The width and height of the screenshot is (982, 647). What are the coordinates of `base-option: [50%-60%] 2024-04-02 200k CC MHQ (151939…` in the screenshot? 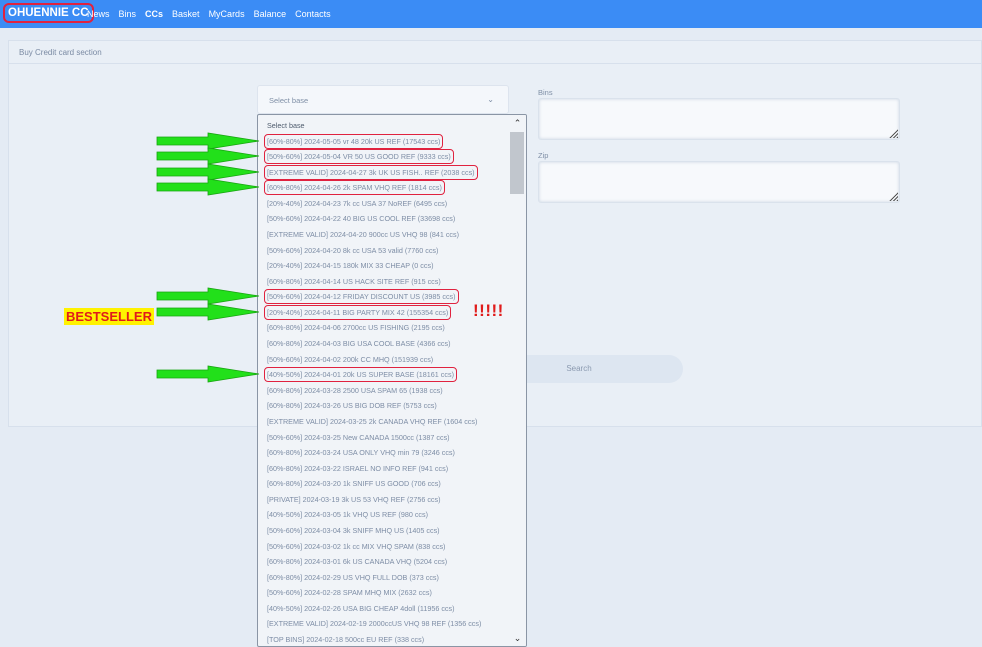 It's located at (350, 360).